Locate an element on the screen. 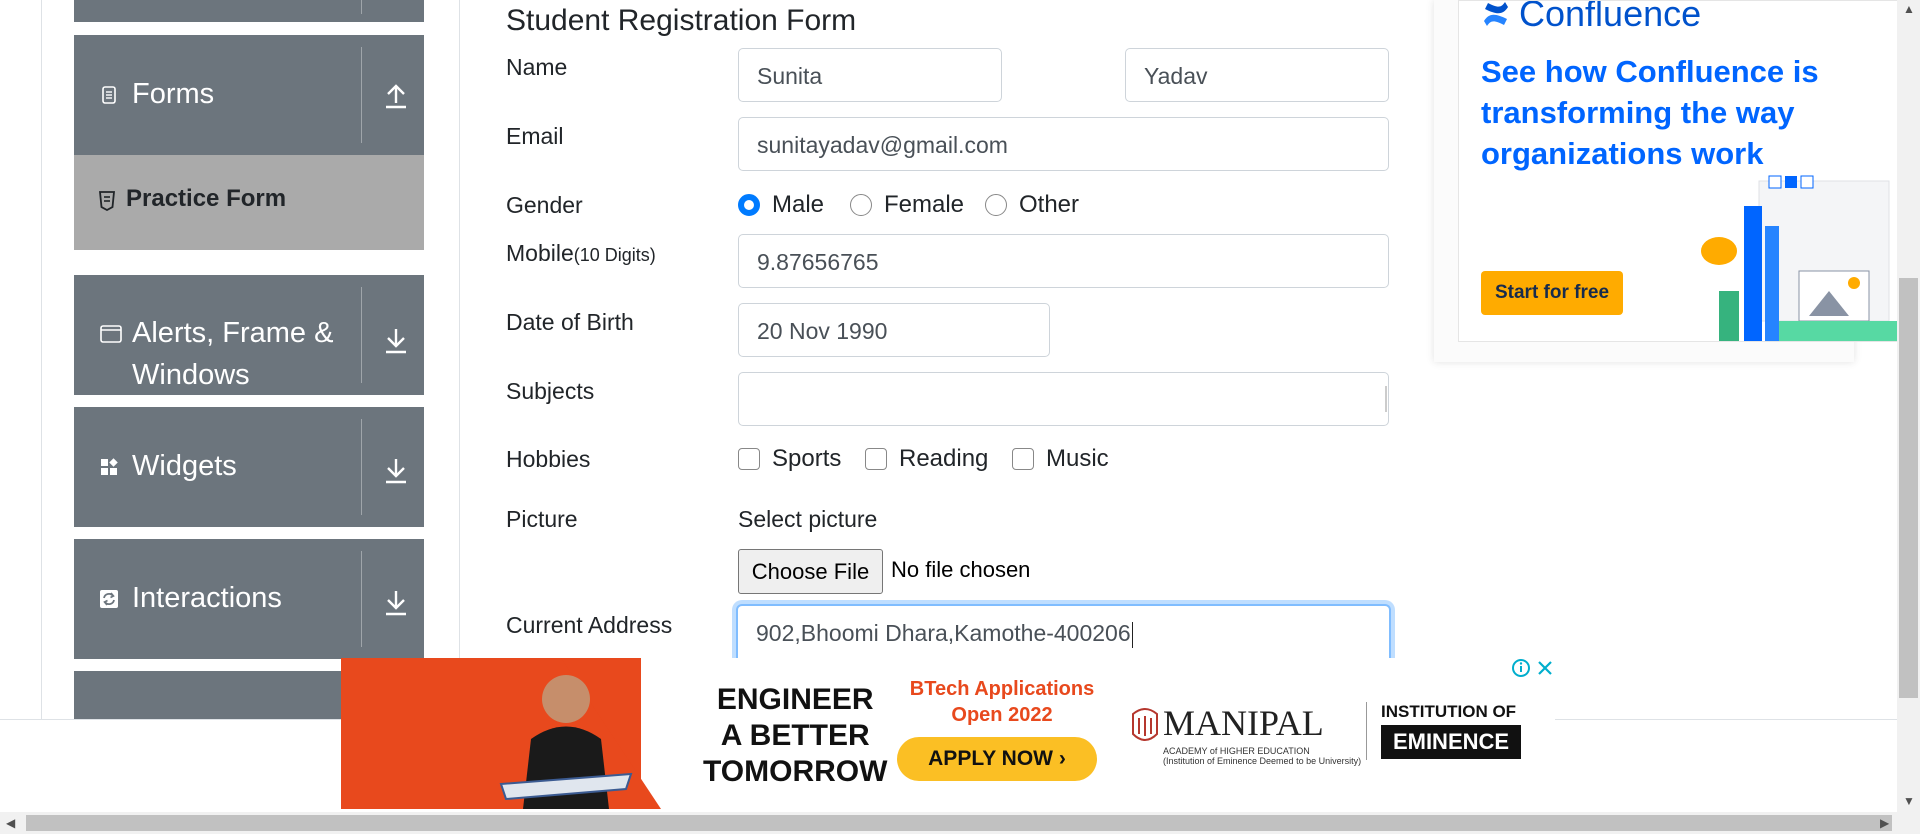 This screenshot has width=1920, height=834. manipal-subtitle-line1: ACADEMY of HIGHER EDUCATION is located at coordinates (1236, 751).